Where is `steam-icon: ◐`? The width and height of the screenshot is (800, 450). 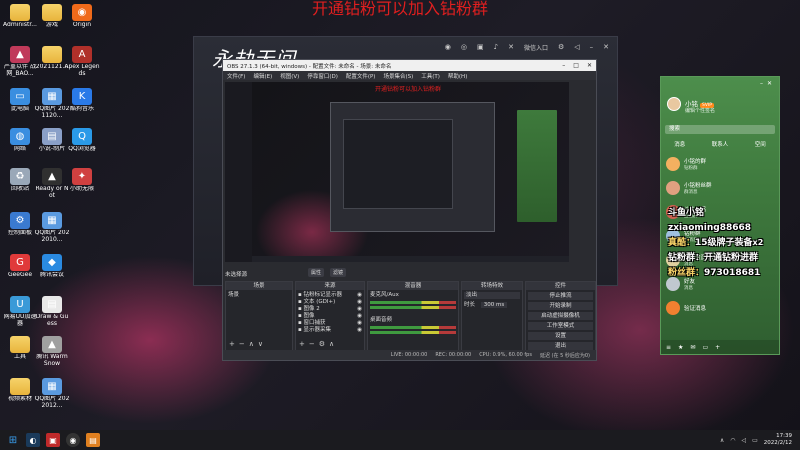 steam-icon: ◐ is located at coordinates (33, 440).